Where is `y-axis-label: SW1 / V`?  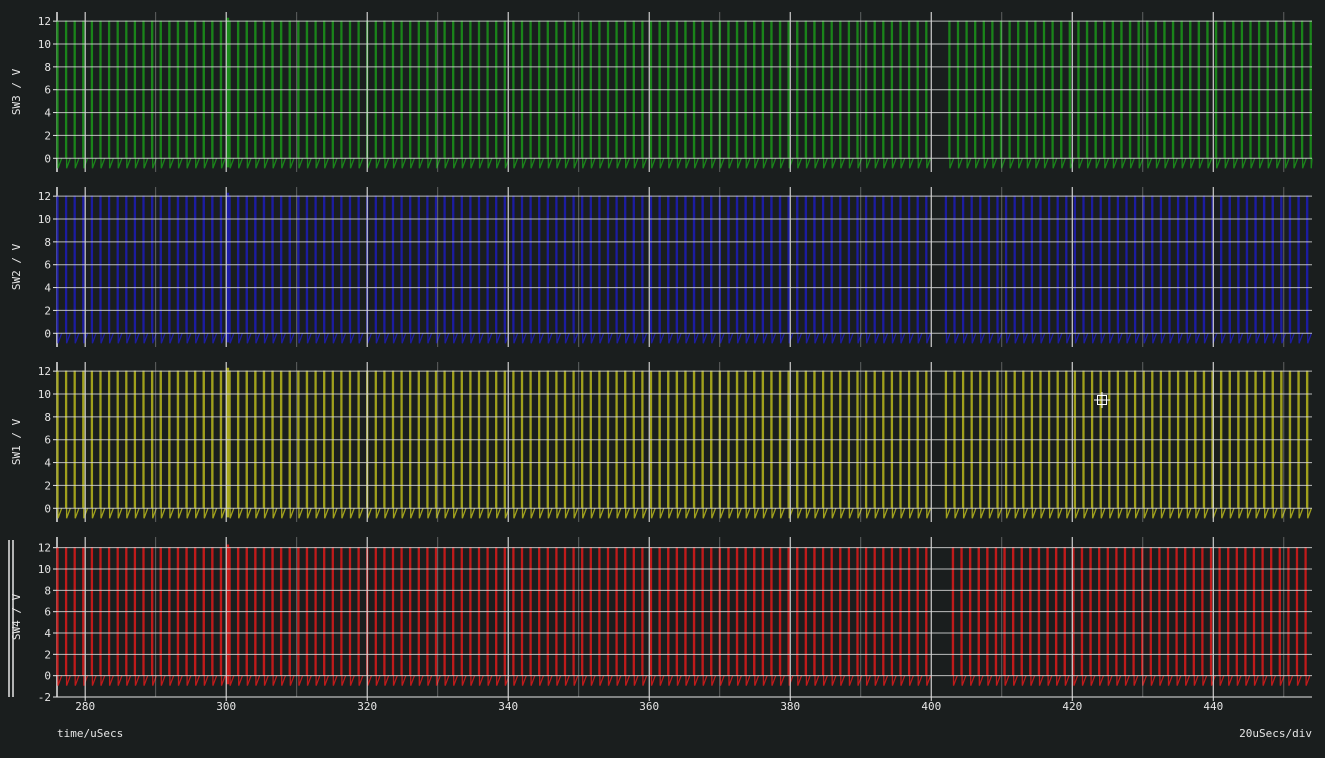
y-axis-label: SW1 / V is located at coordinates (16, 441).